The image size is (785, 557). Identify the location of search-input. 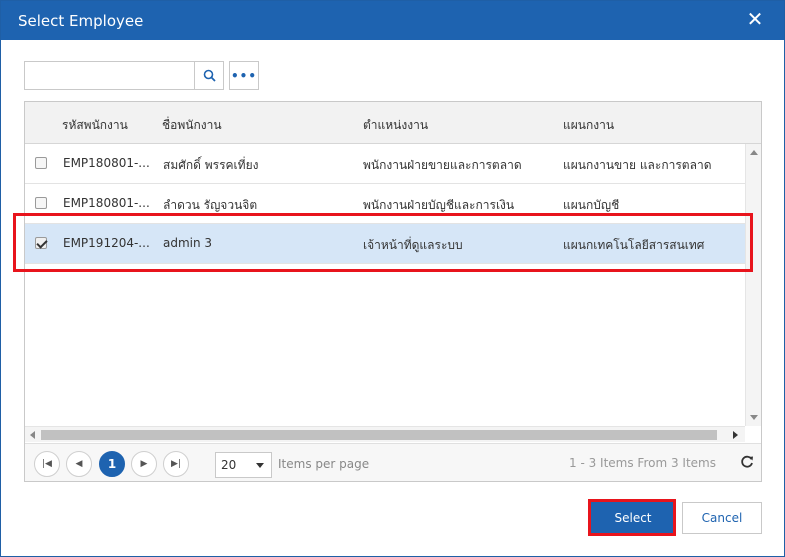
(109, 75).